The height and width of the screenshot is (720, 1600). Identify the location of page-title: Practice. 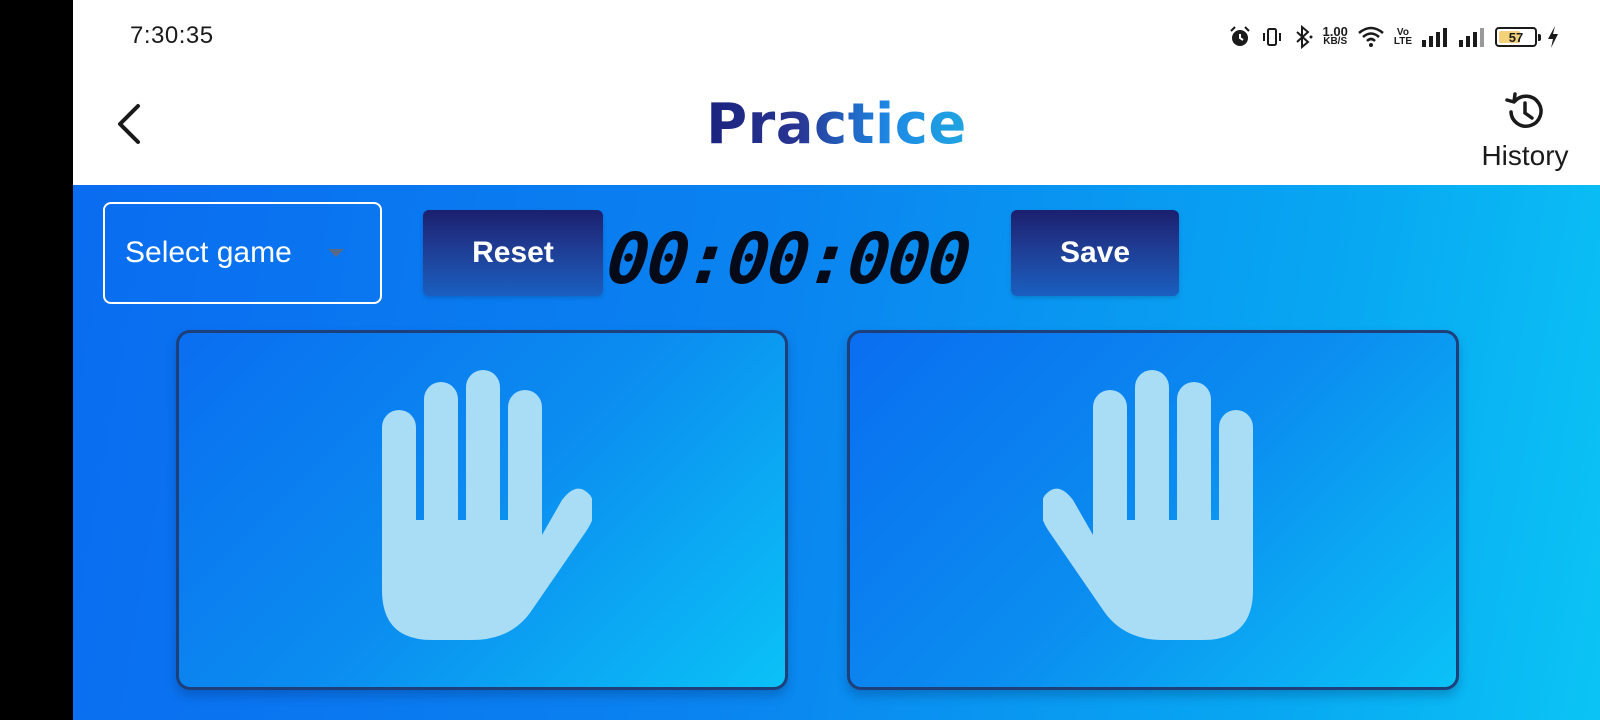
(836, 124).